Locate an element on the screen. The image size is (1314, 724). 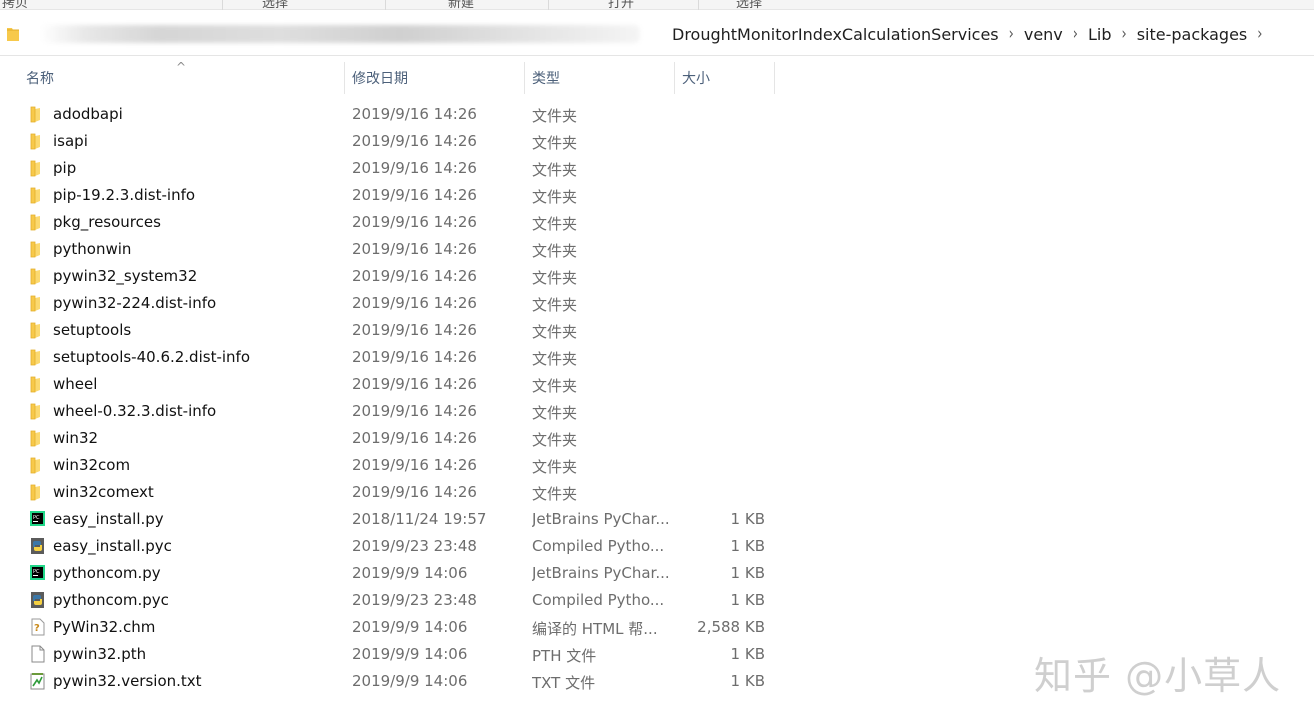
column-date: 修改日期 is located at coordinates (380, 78).